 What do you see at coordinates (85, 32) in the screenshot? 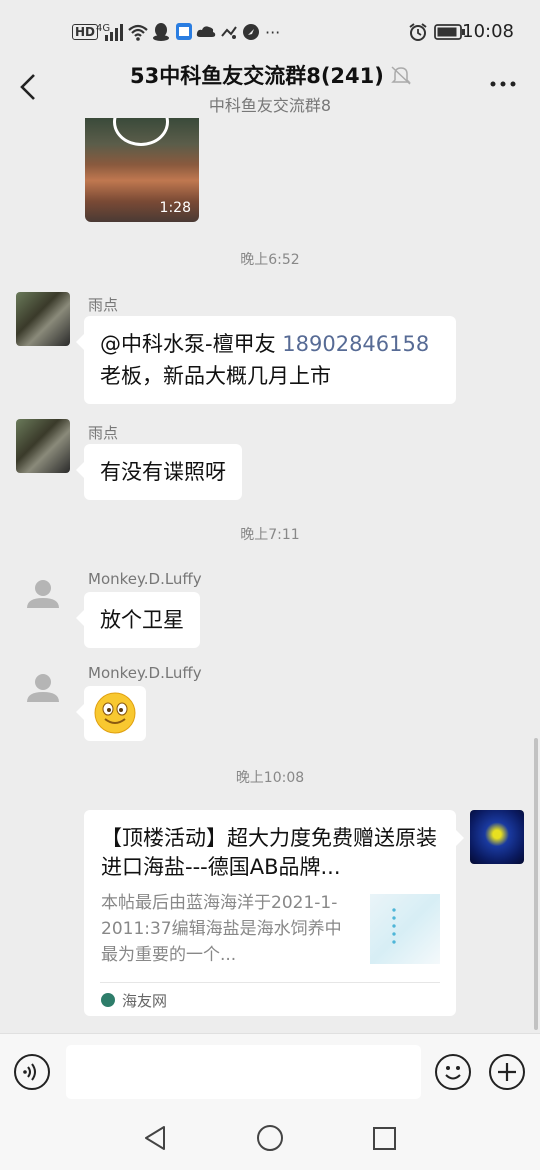
I see `hd-icon: HD` at bounding box center [85, 32].